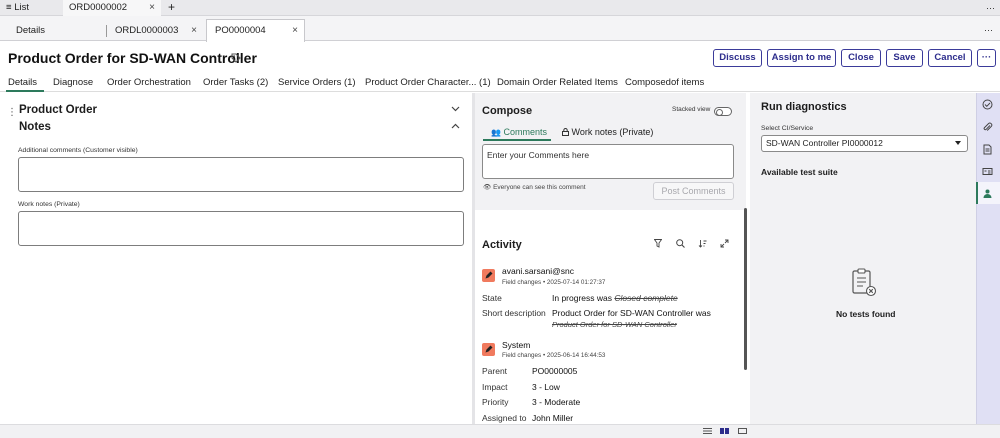 The image size is (1000, 438). Describe the element at coordinates (986, 58) in the screenshot. I see `more-actions-button: ···` at that location.